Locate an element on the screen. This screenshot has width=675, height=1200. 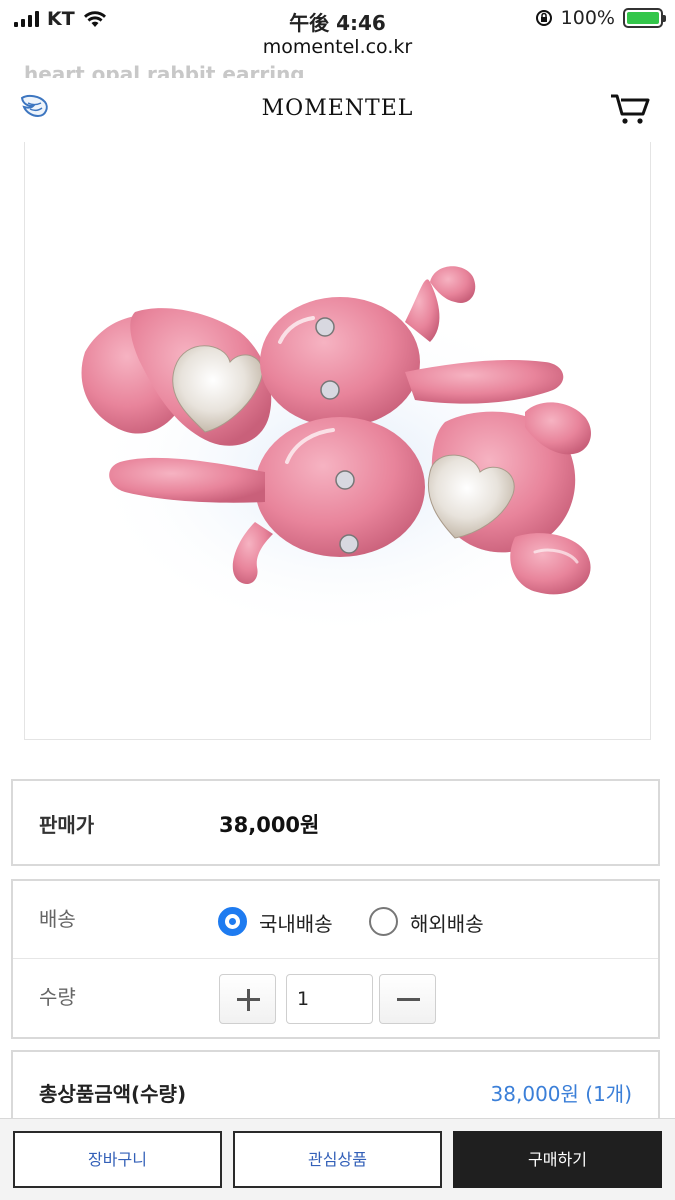
total-label: 총상품금액(수량) is located at coordinates (113, 1094).